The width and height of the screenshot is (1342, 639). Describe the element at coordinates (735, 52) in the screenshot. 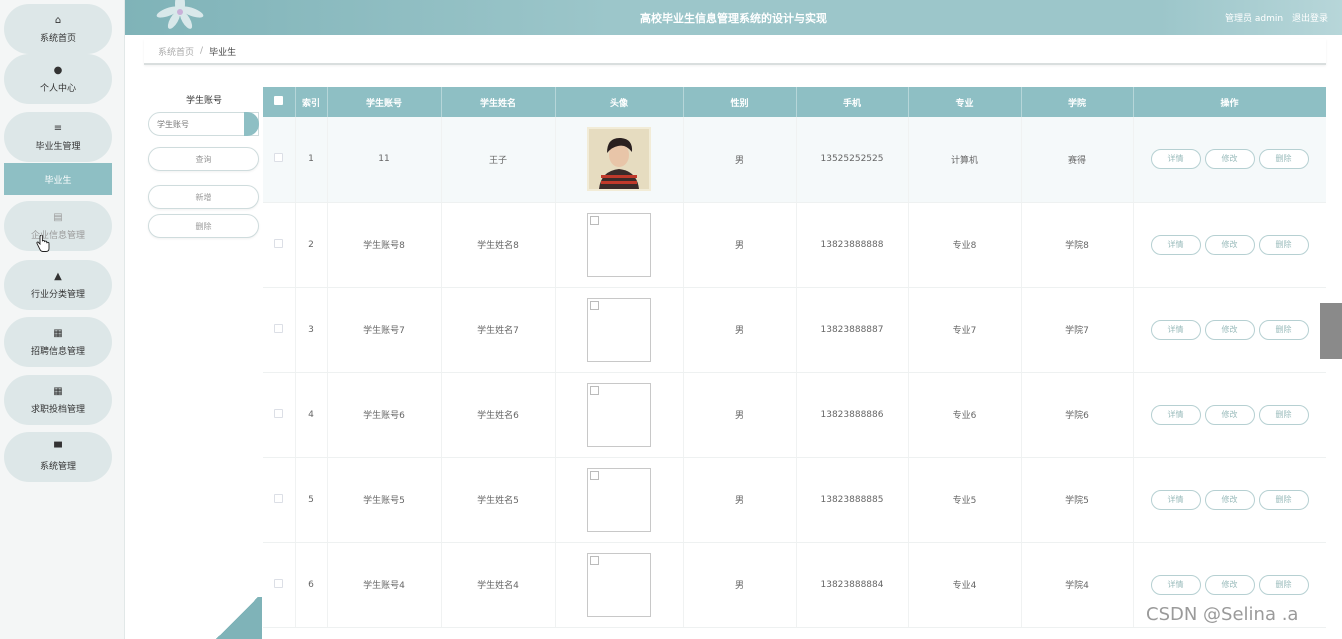

I see `breadcrumb: 系统首页 / 毕业生` at that location.